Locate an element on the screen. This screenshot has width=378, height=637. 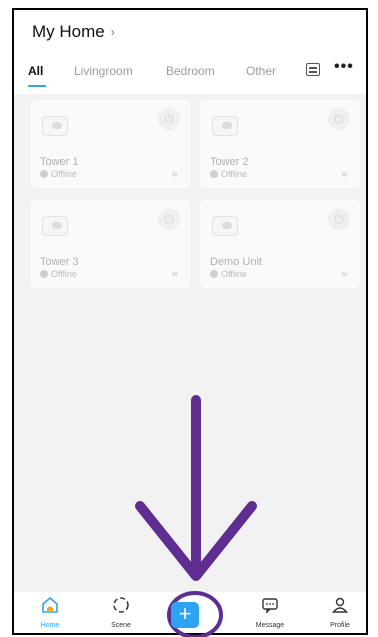
annotation-arrow is located at coordinates (196, 516).